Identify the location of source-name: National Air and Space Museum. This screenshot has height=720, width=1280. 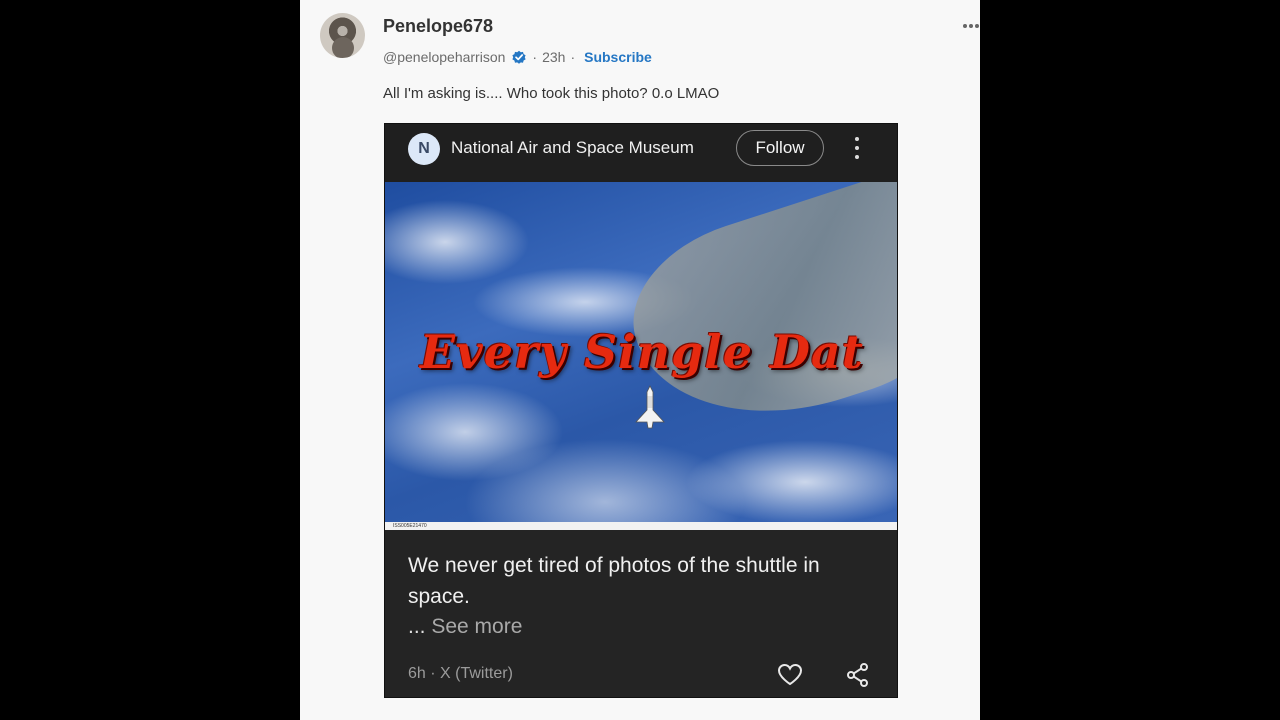
(572, 148).